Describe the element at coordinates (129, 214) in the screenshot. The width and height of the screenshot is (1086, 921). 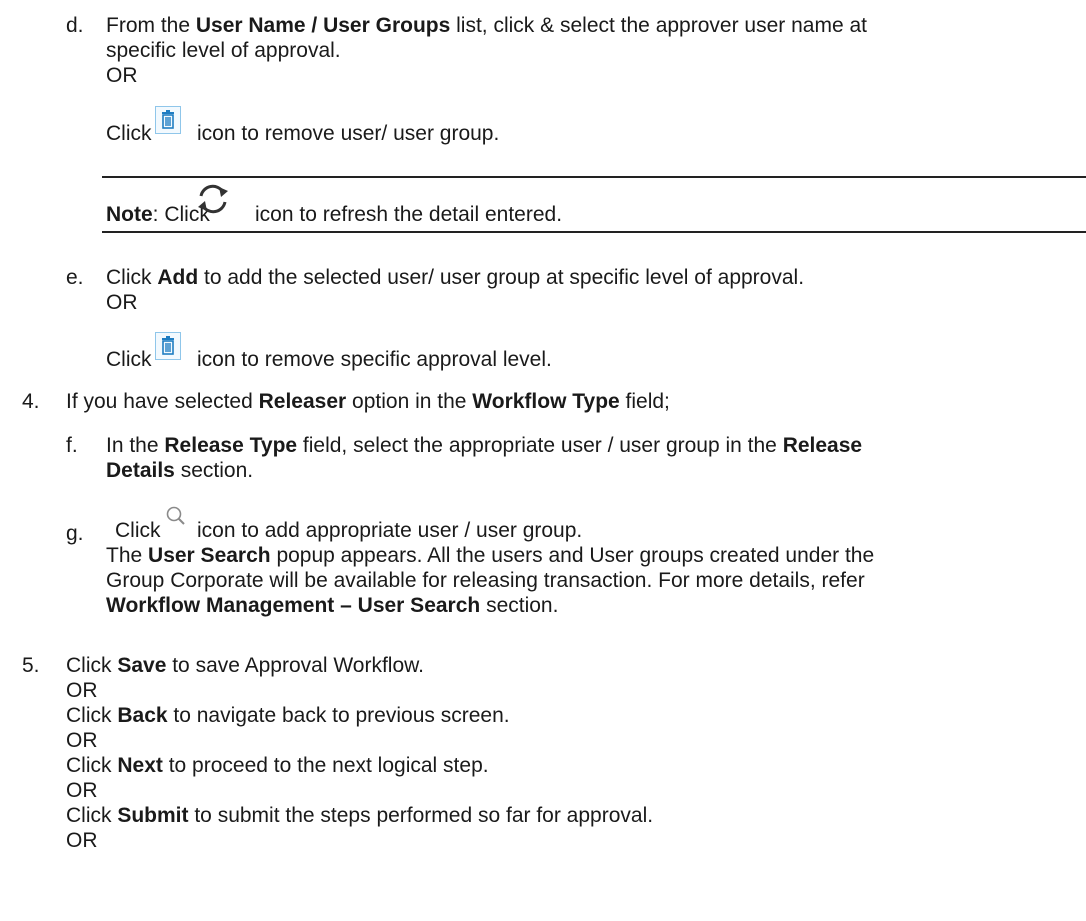
I see `note-label: Note` at that location.